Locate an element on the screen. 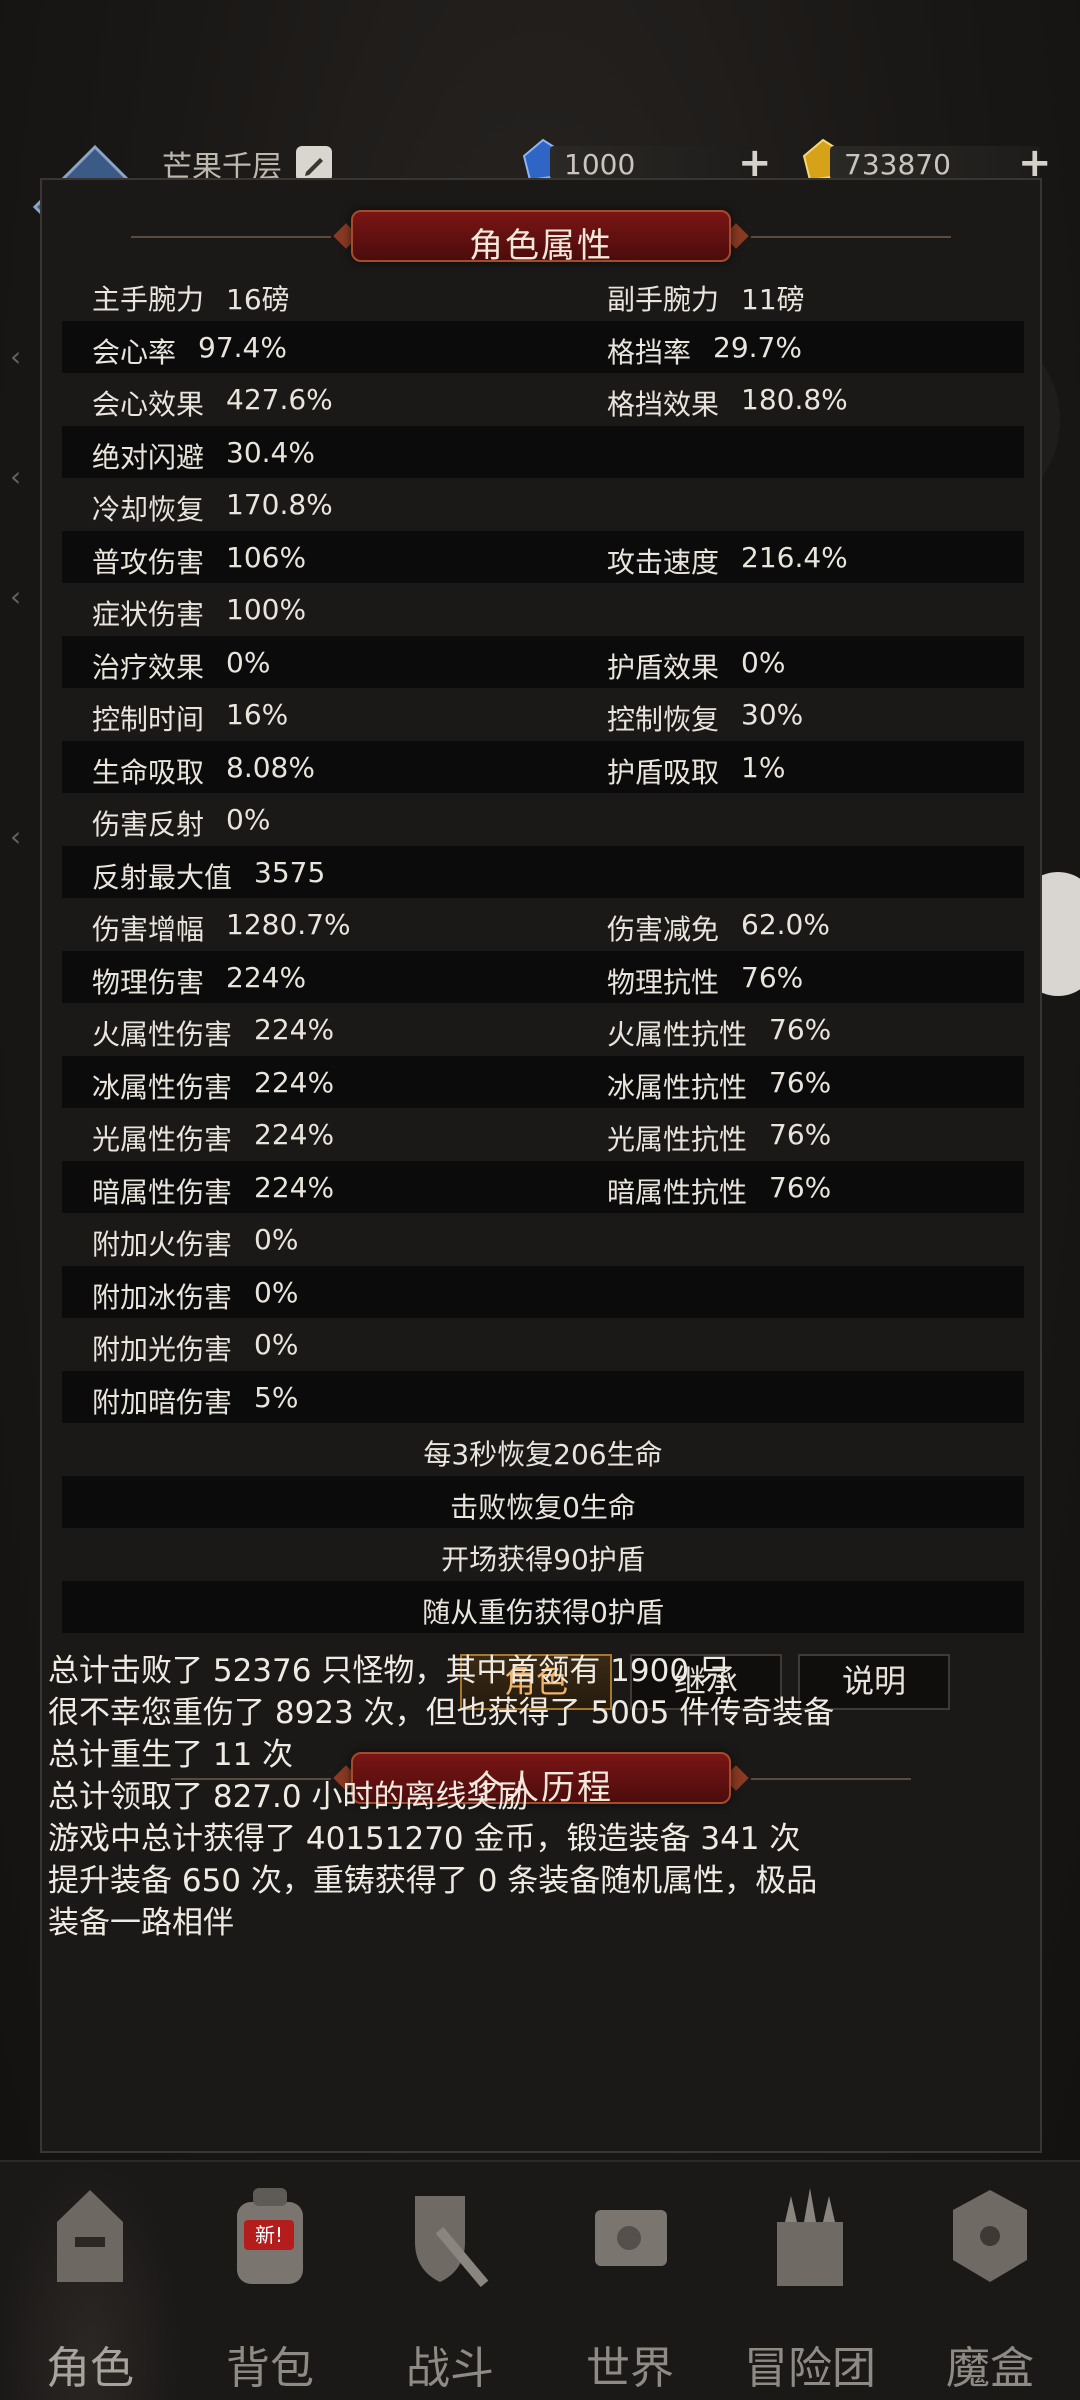 This screenshot has width=1080, height=2400. summary-row: 开场获得90护盾 is located at coordinates (543, 1554).